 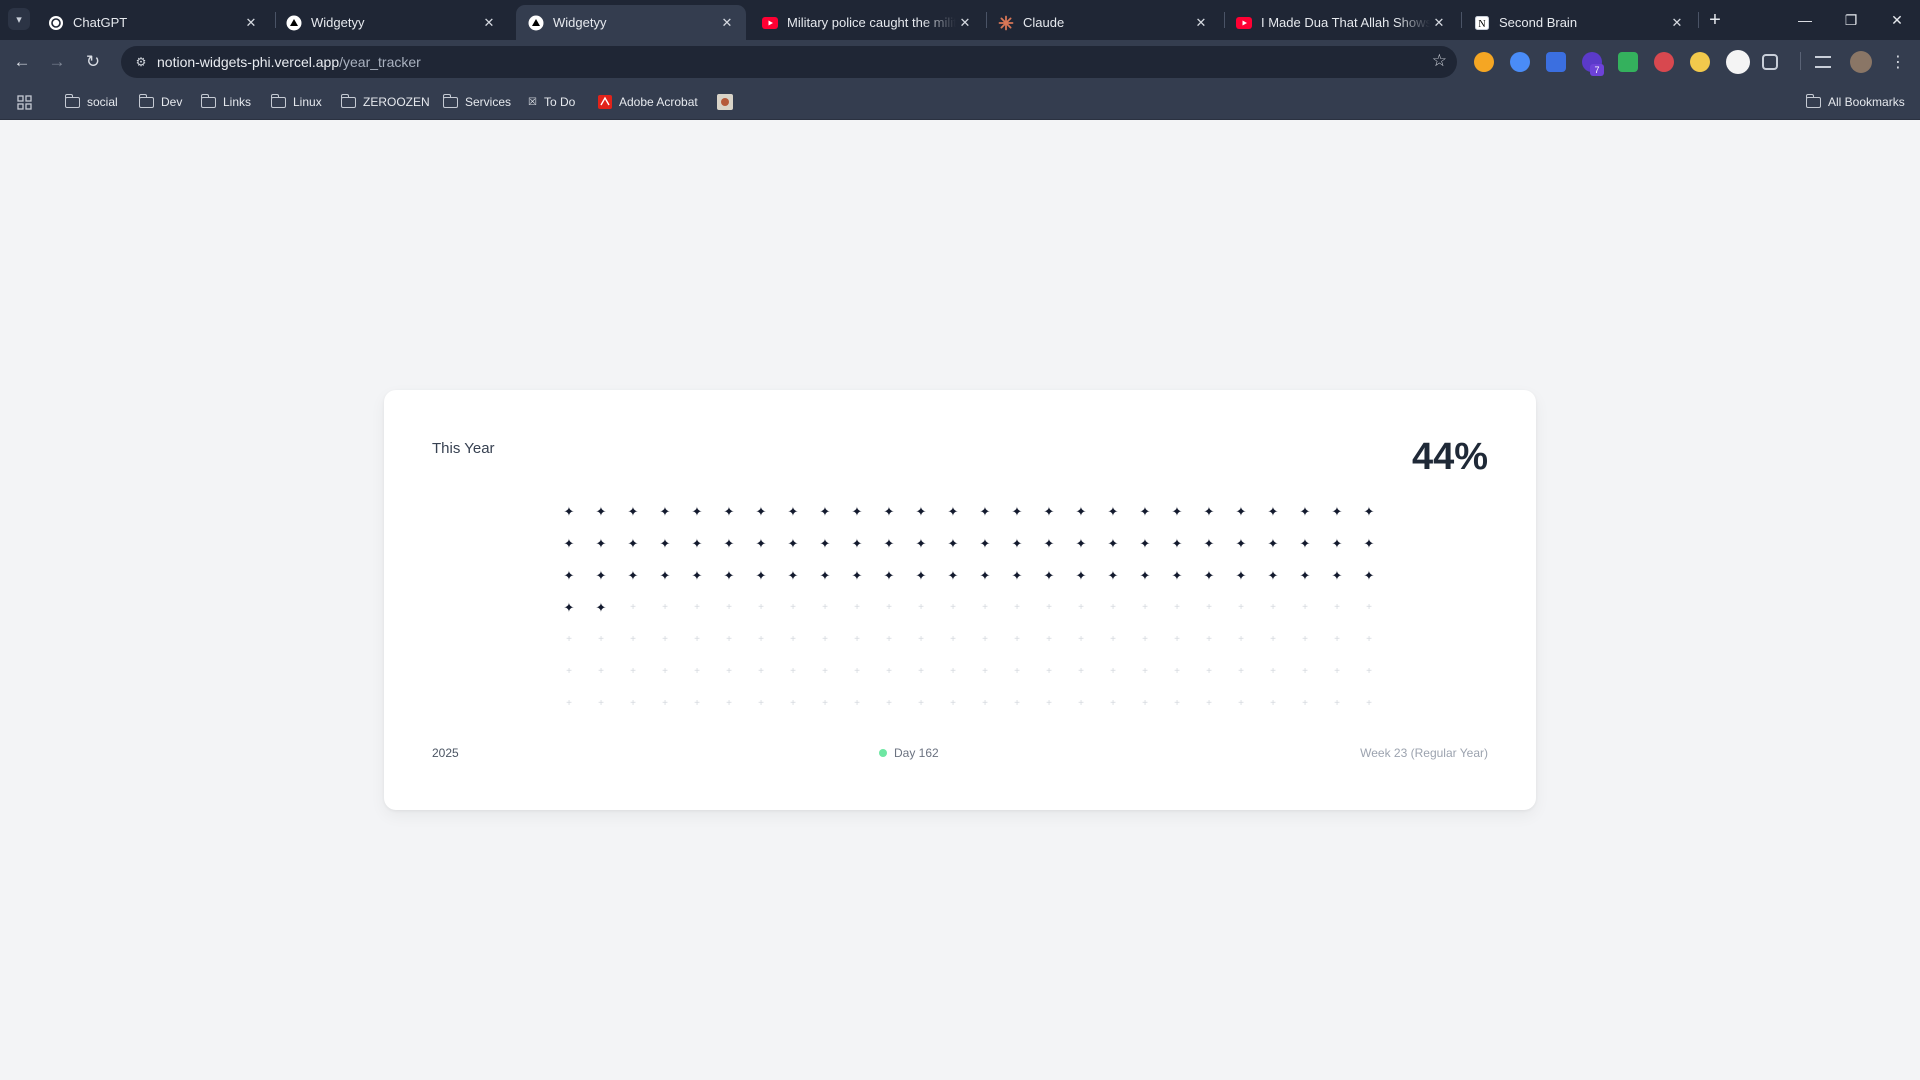 I want to click on tab-title: Widgetyy, so click(x=580, y=22).